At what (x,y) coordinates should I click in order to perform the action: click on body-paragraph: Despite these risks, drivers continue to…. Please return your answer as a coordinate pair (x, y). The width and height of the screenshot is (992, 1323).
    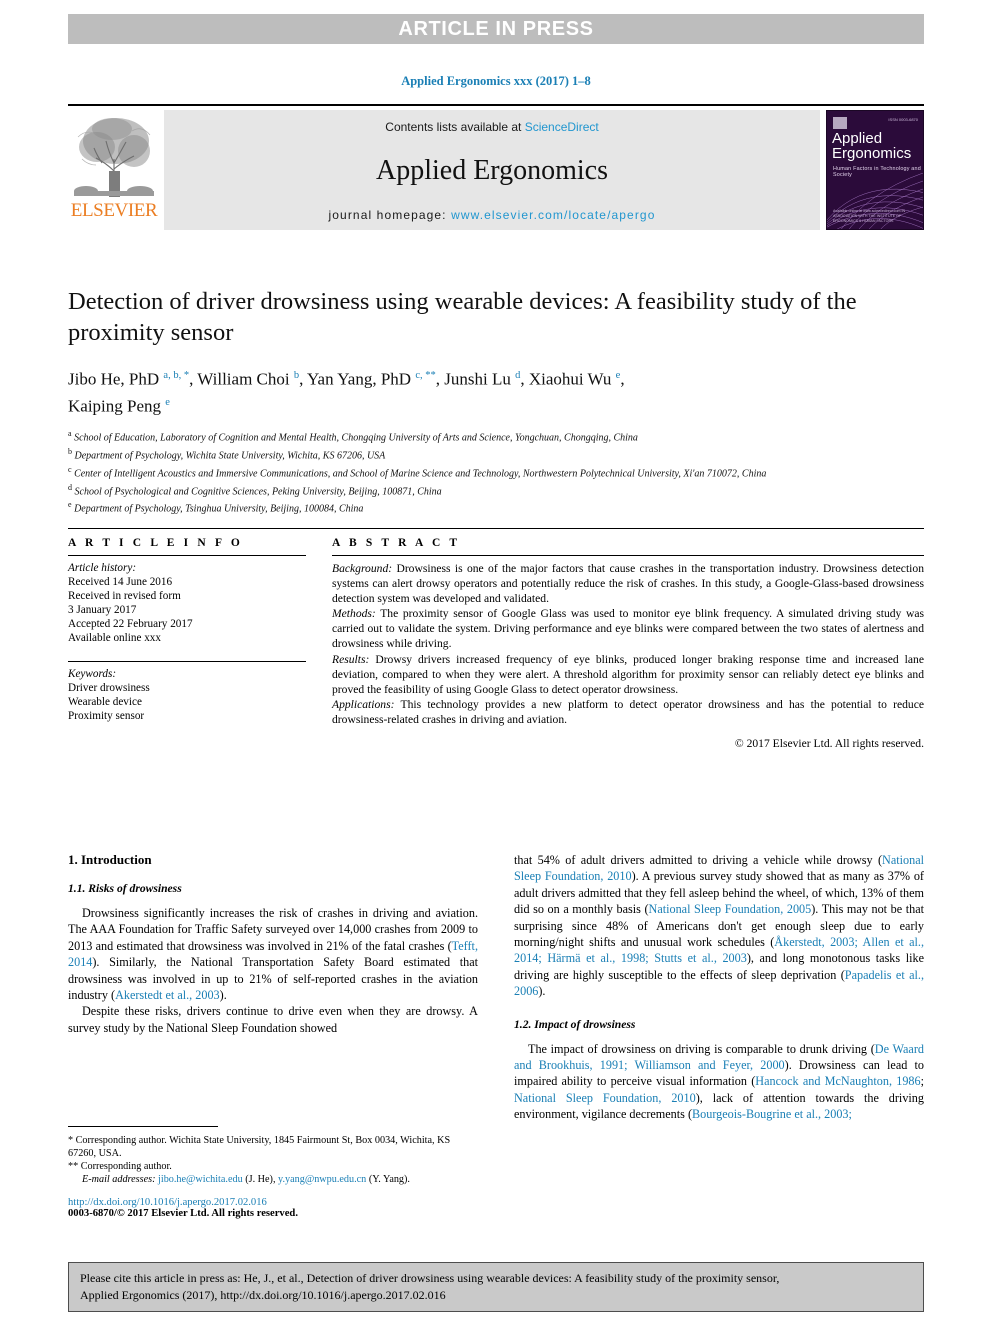
    Looking at the image, I should click on (273, 1019).